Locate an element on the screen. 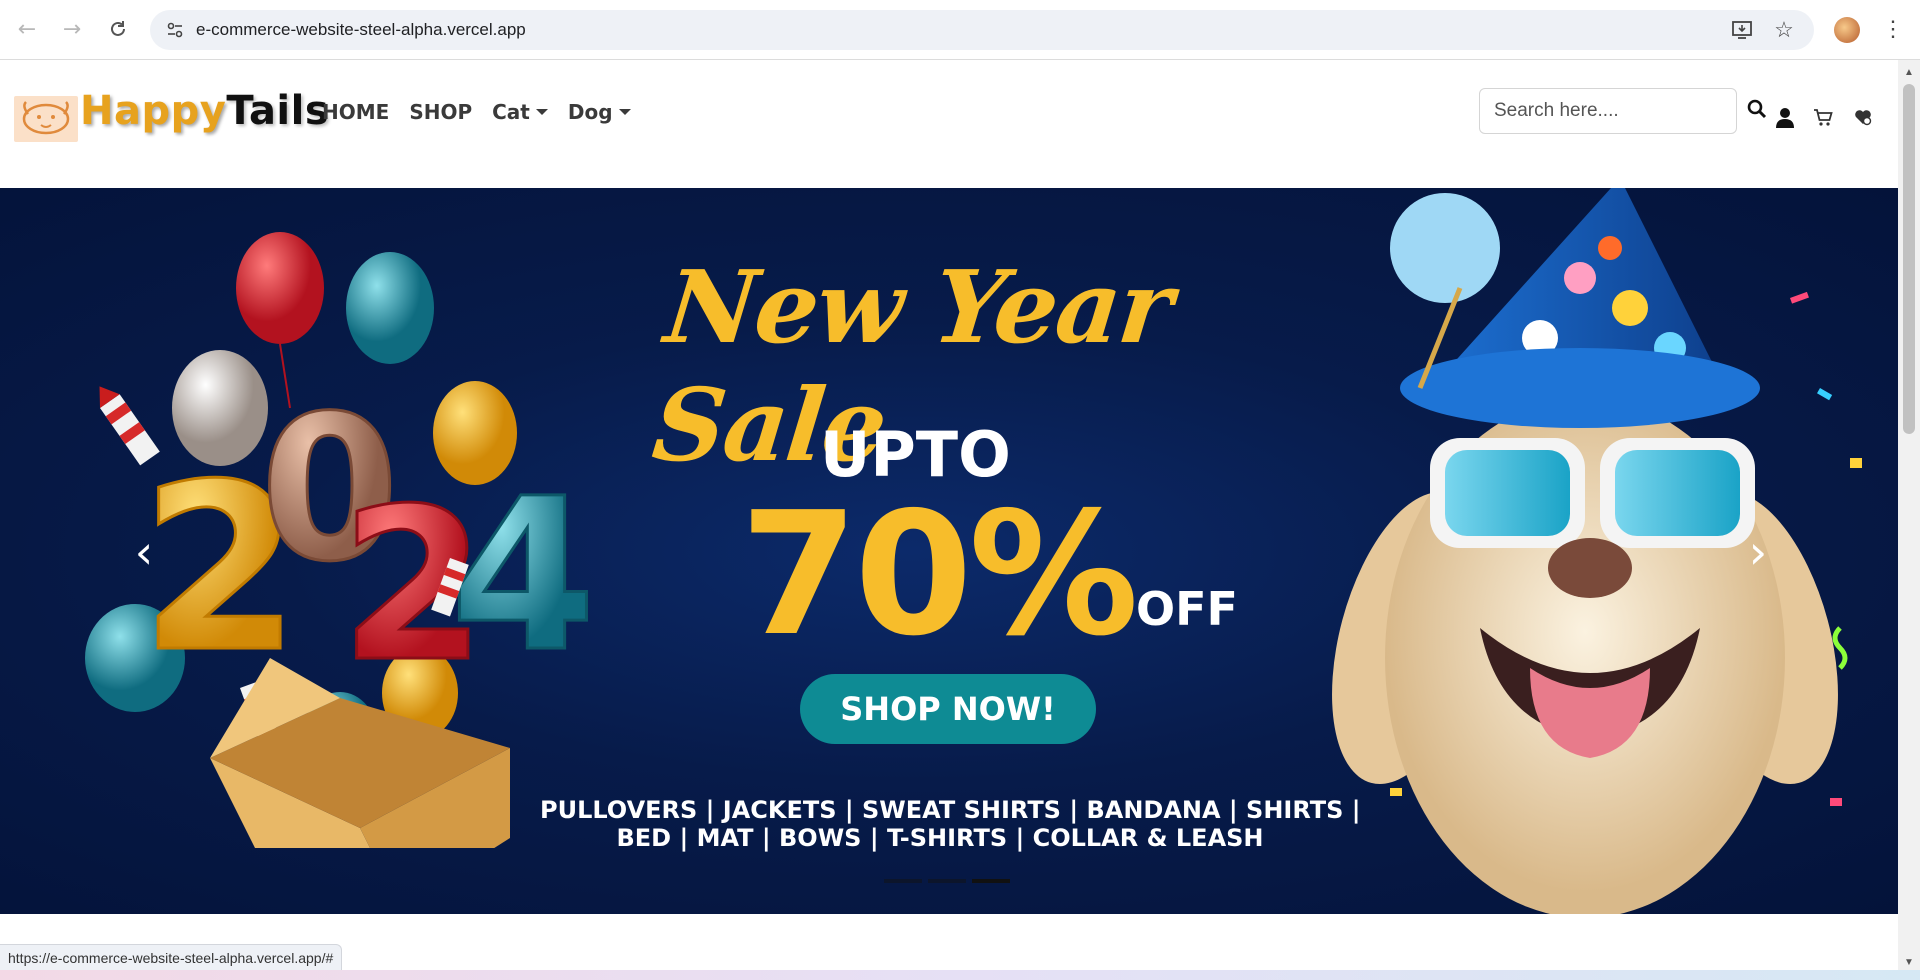 This screenshot has height=980, width=1920. scroll-down-icon: ▼ is located at coordinates (1909, 962).